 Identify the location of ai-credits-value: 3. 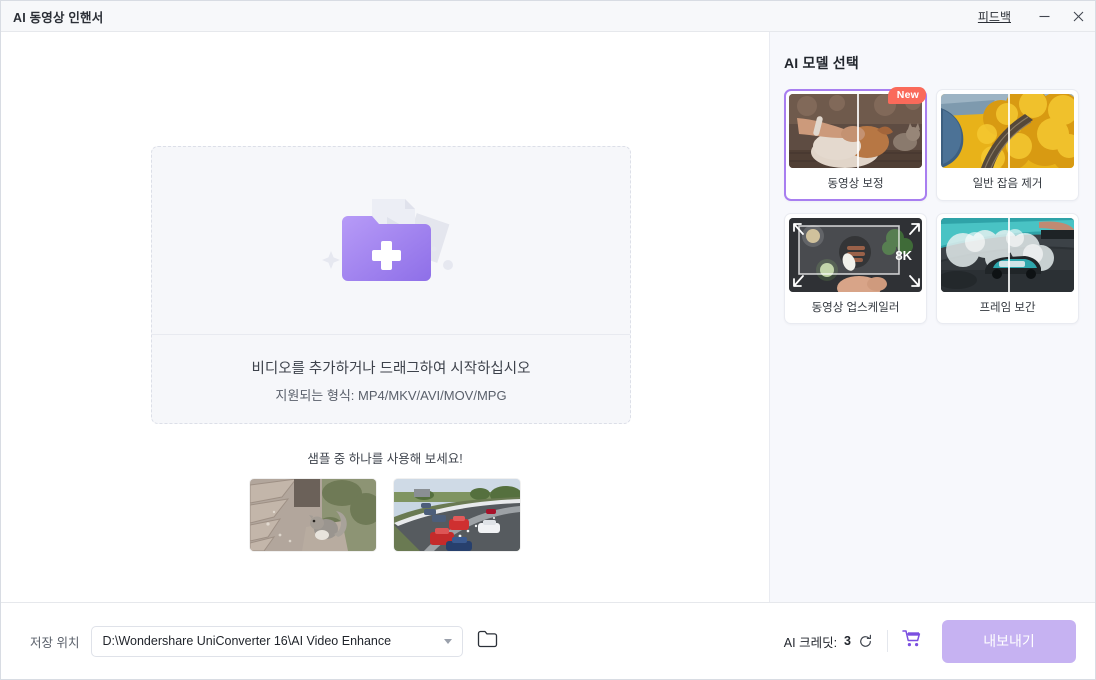
(847, 641).